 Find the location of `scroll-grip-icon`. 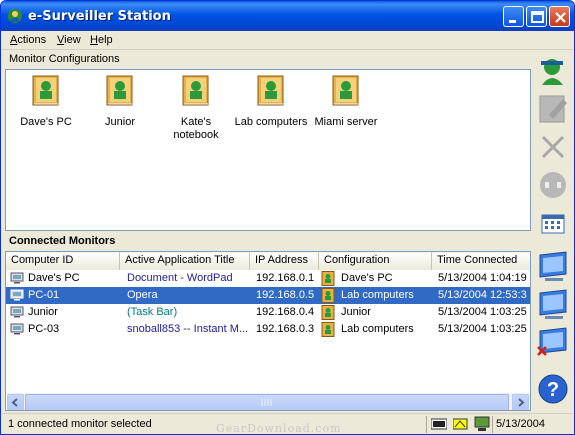

scroll-grip-icon is located at coordinates (266, 402).